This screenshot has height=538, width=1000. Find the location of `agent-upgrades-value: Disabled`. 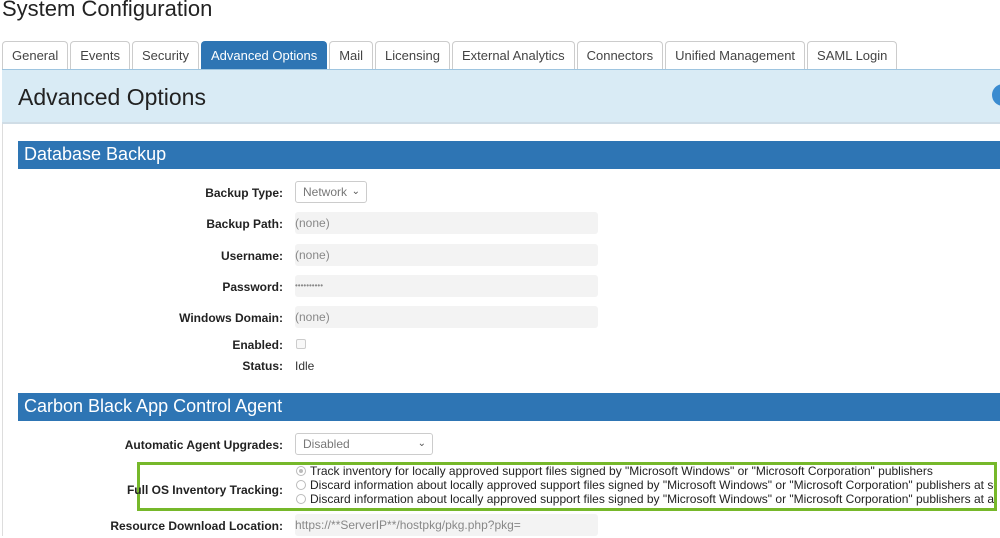

agent-upgrades-value: Disabled is located at coordinates (326, 444).